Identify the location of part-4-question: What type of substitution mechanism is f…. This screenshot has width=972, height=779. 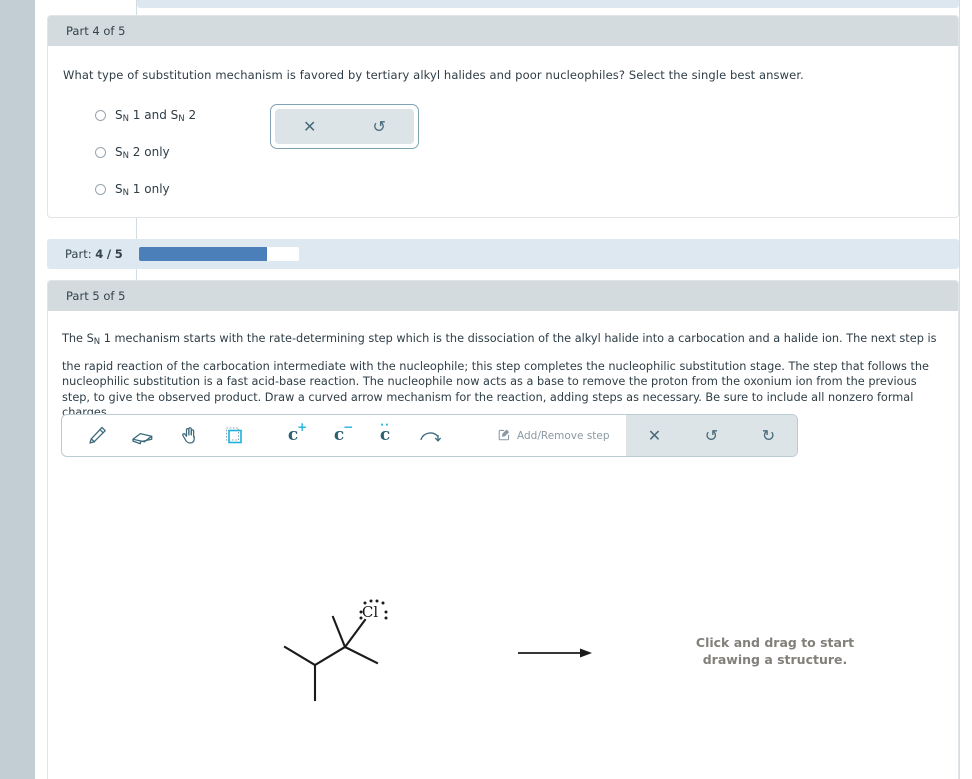
(433, 75).